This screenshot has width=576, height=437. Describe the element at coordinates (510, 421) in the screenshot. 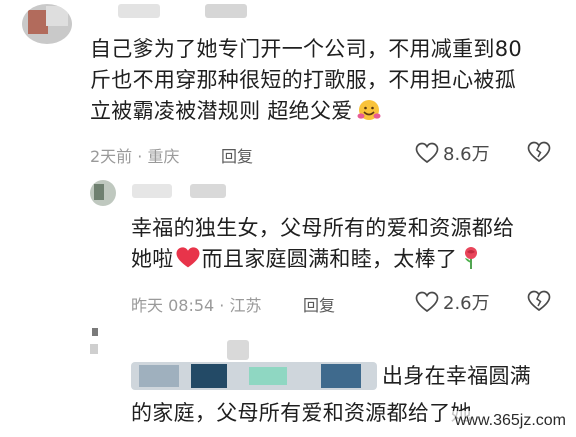

I see `watermark: www.365jz.com` at that location.